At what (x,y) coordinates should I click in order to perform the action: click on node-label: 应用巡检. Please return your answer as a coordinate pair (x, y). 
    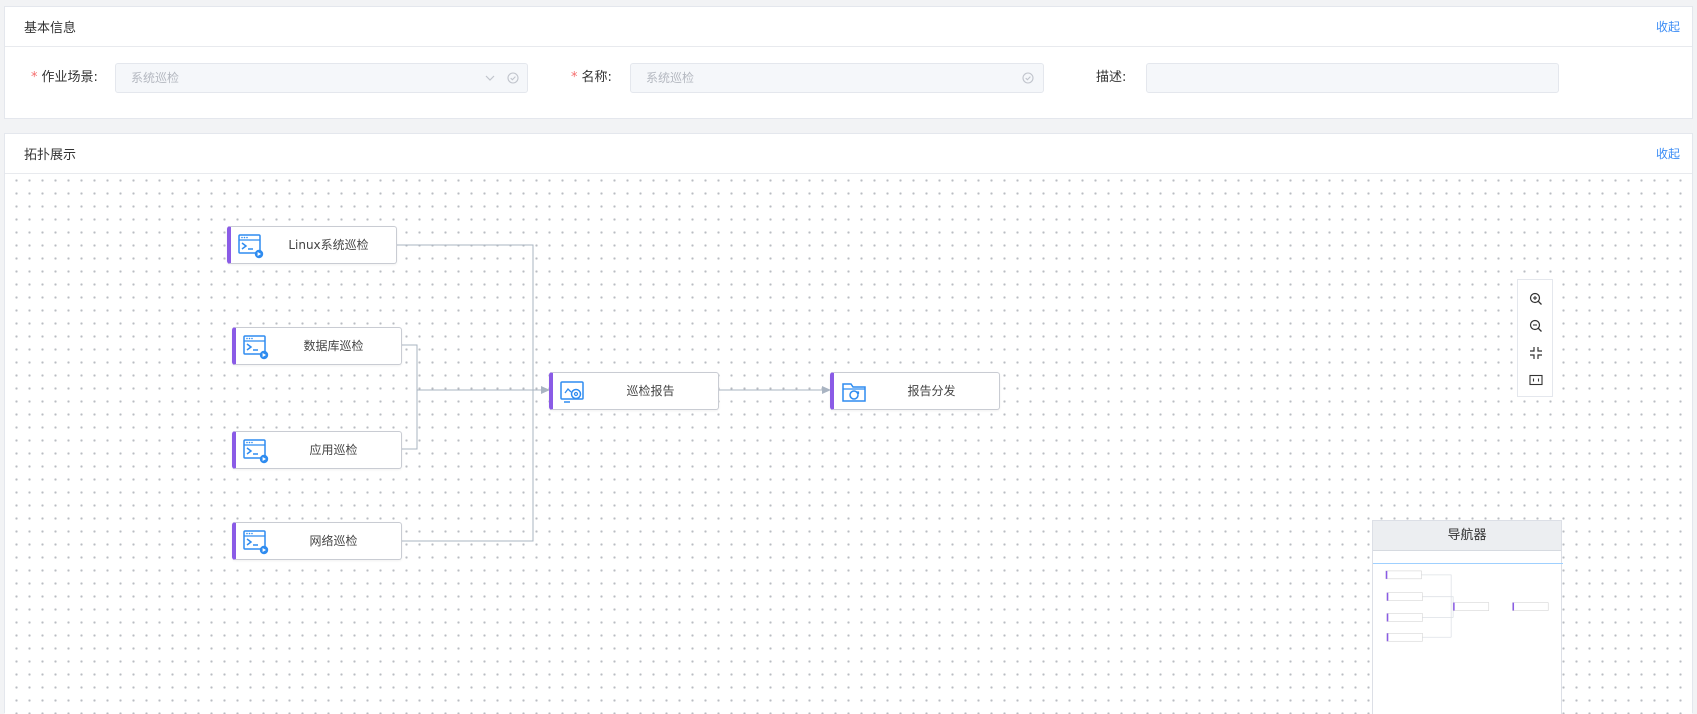
    Looking at the image, I should click on (333, 450).